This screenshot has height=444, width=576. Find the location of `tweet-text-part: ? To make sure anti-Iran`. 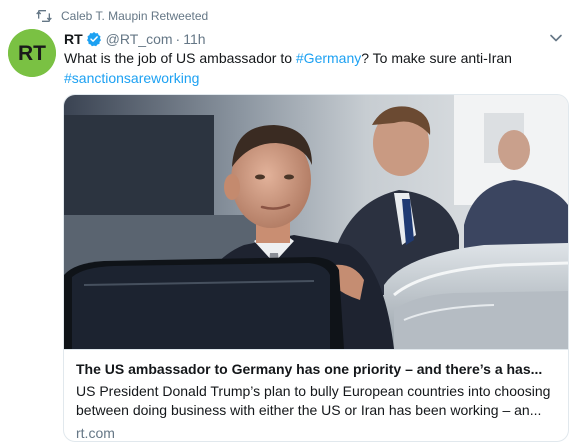

tweet-text-part: ? To make sure anti-Iran is located at coordinates (436, 58).